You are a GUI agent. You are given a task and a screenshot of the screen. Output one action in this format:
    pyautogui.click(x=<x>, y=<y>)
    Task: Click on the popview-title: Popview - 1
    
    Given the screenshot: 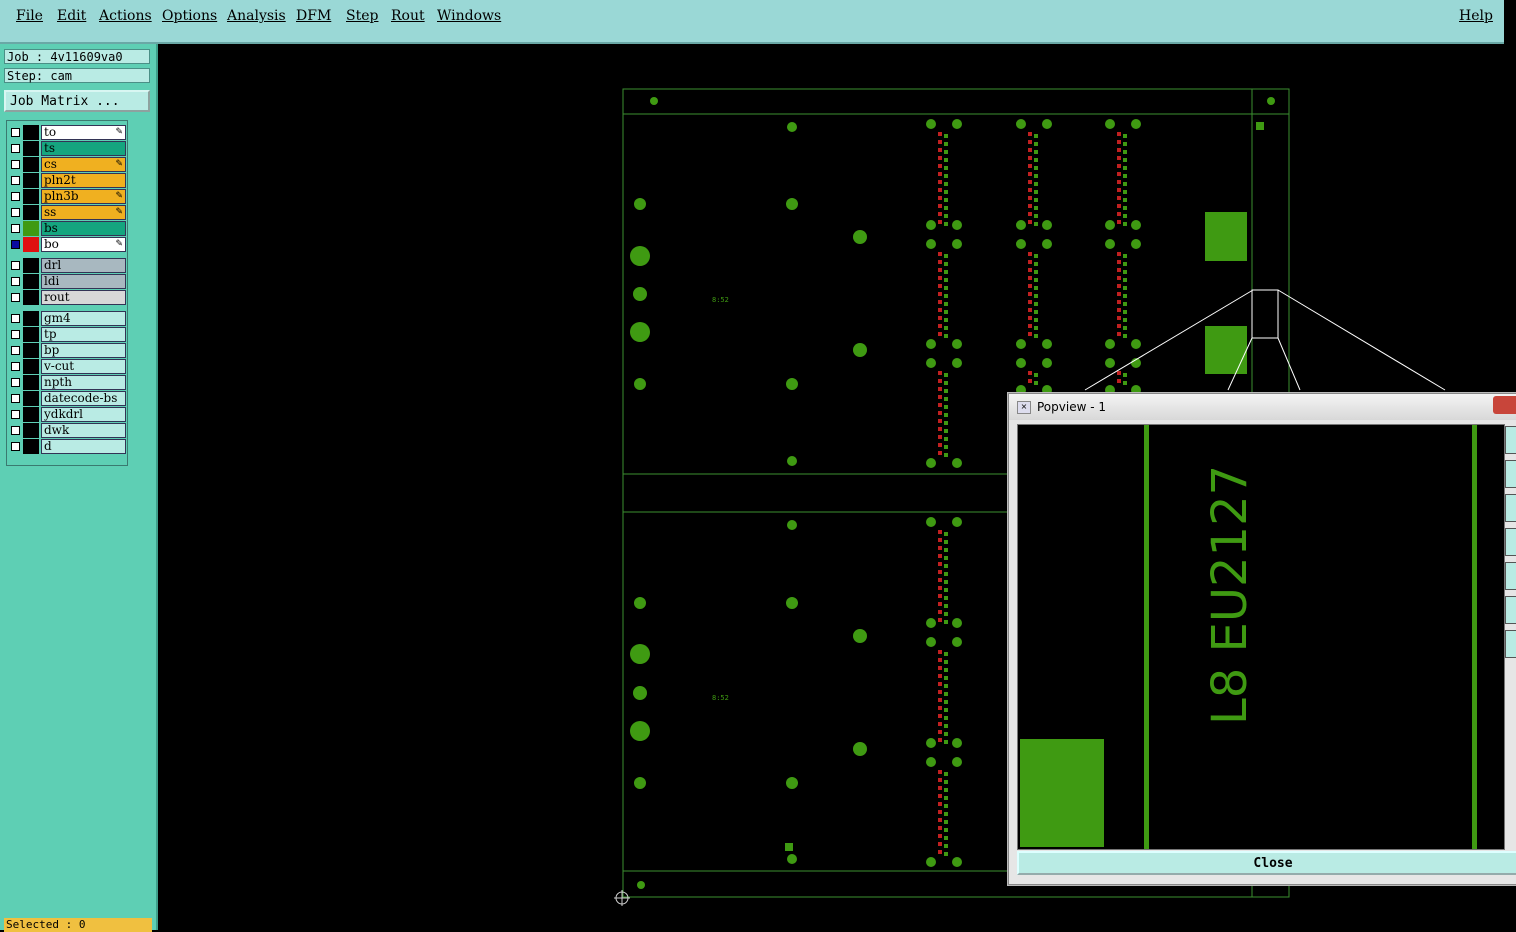 What is the action you would take?
    pyautogui.click(x=1071, y=407)
    